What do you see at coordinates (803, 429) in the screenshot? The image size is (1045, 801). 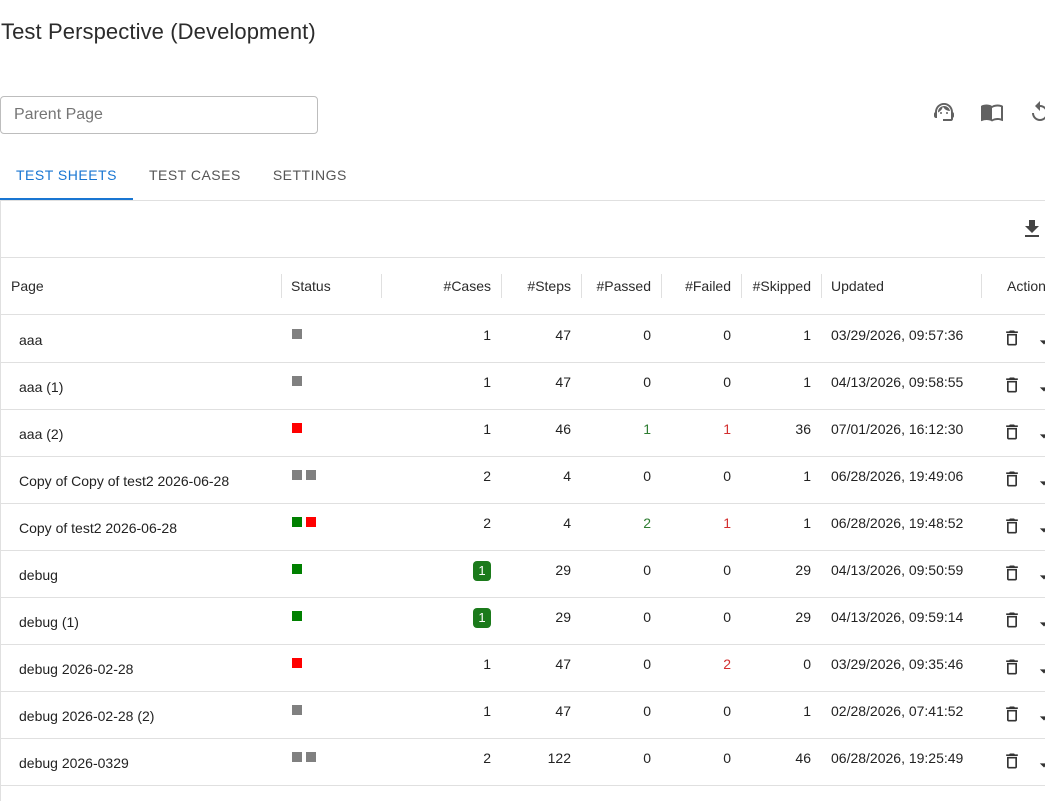 I see `skipped-count: 36` at bounding box center [803, 429].